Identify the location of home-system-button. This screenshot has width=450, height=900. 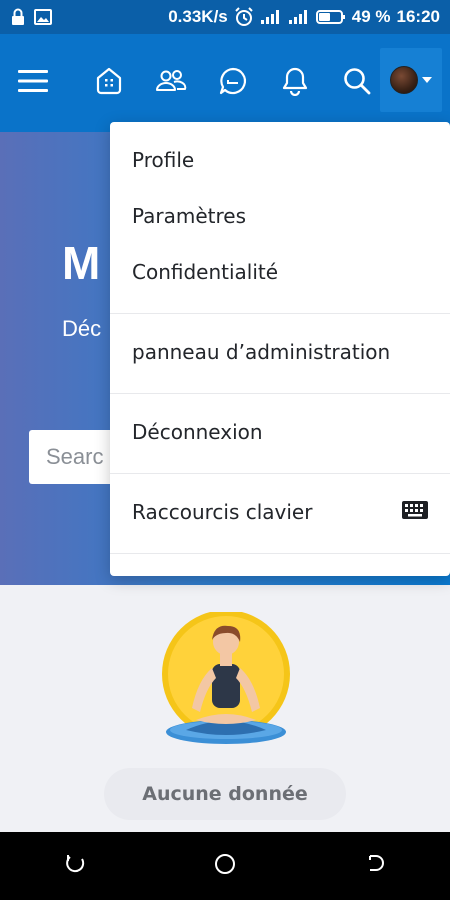
(225, 866).